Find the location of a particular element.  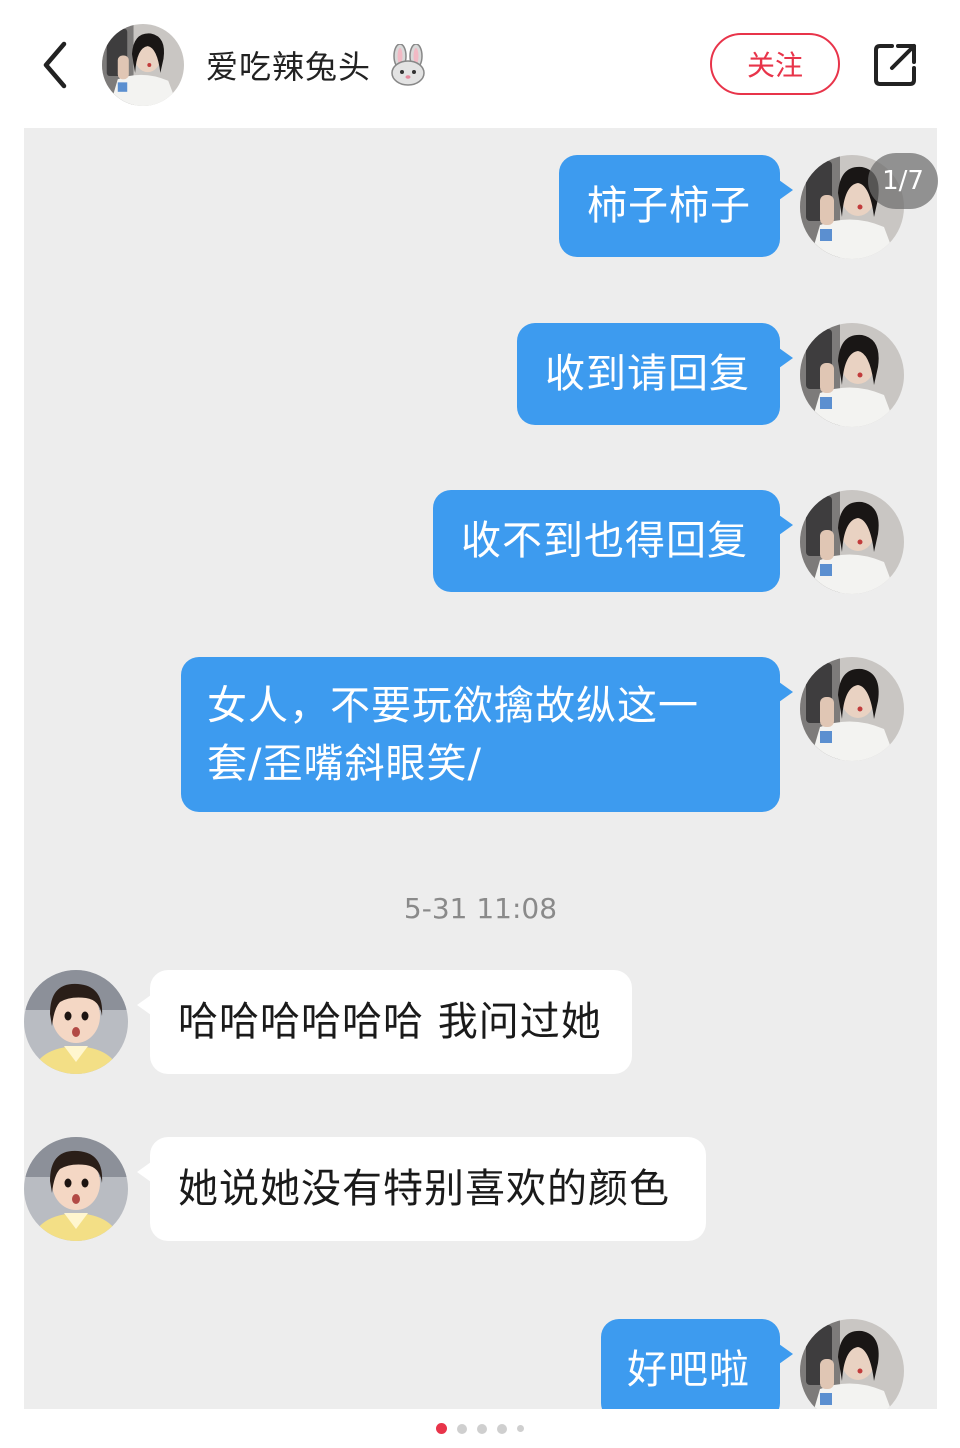

author-name-text: 爱吃辣兔头 is located at coordinates (289, 67).